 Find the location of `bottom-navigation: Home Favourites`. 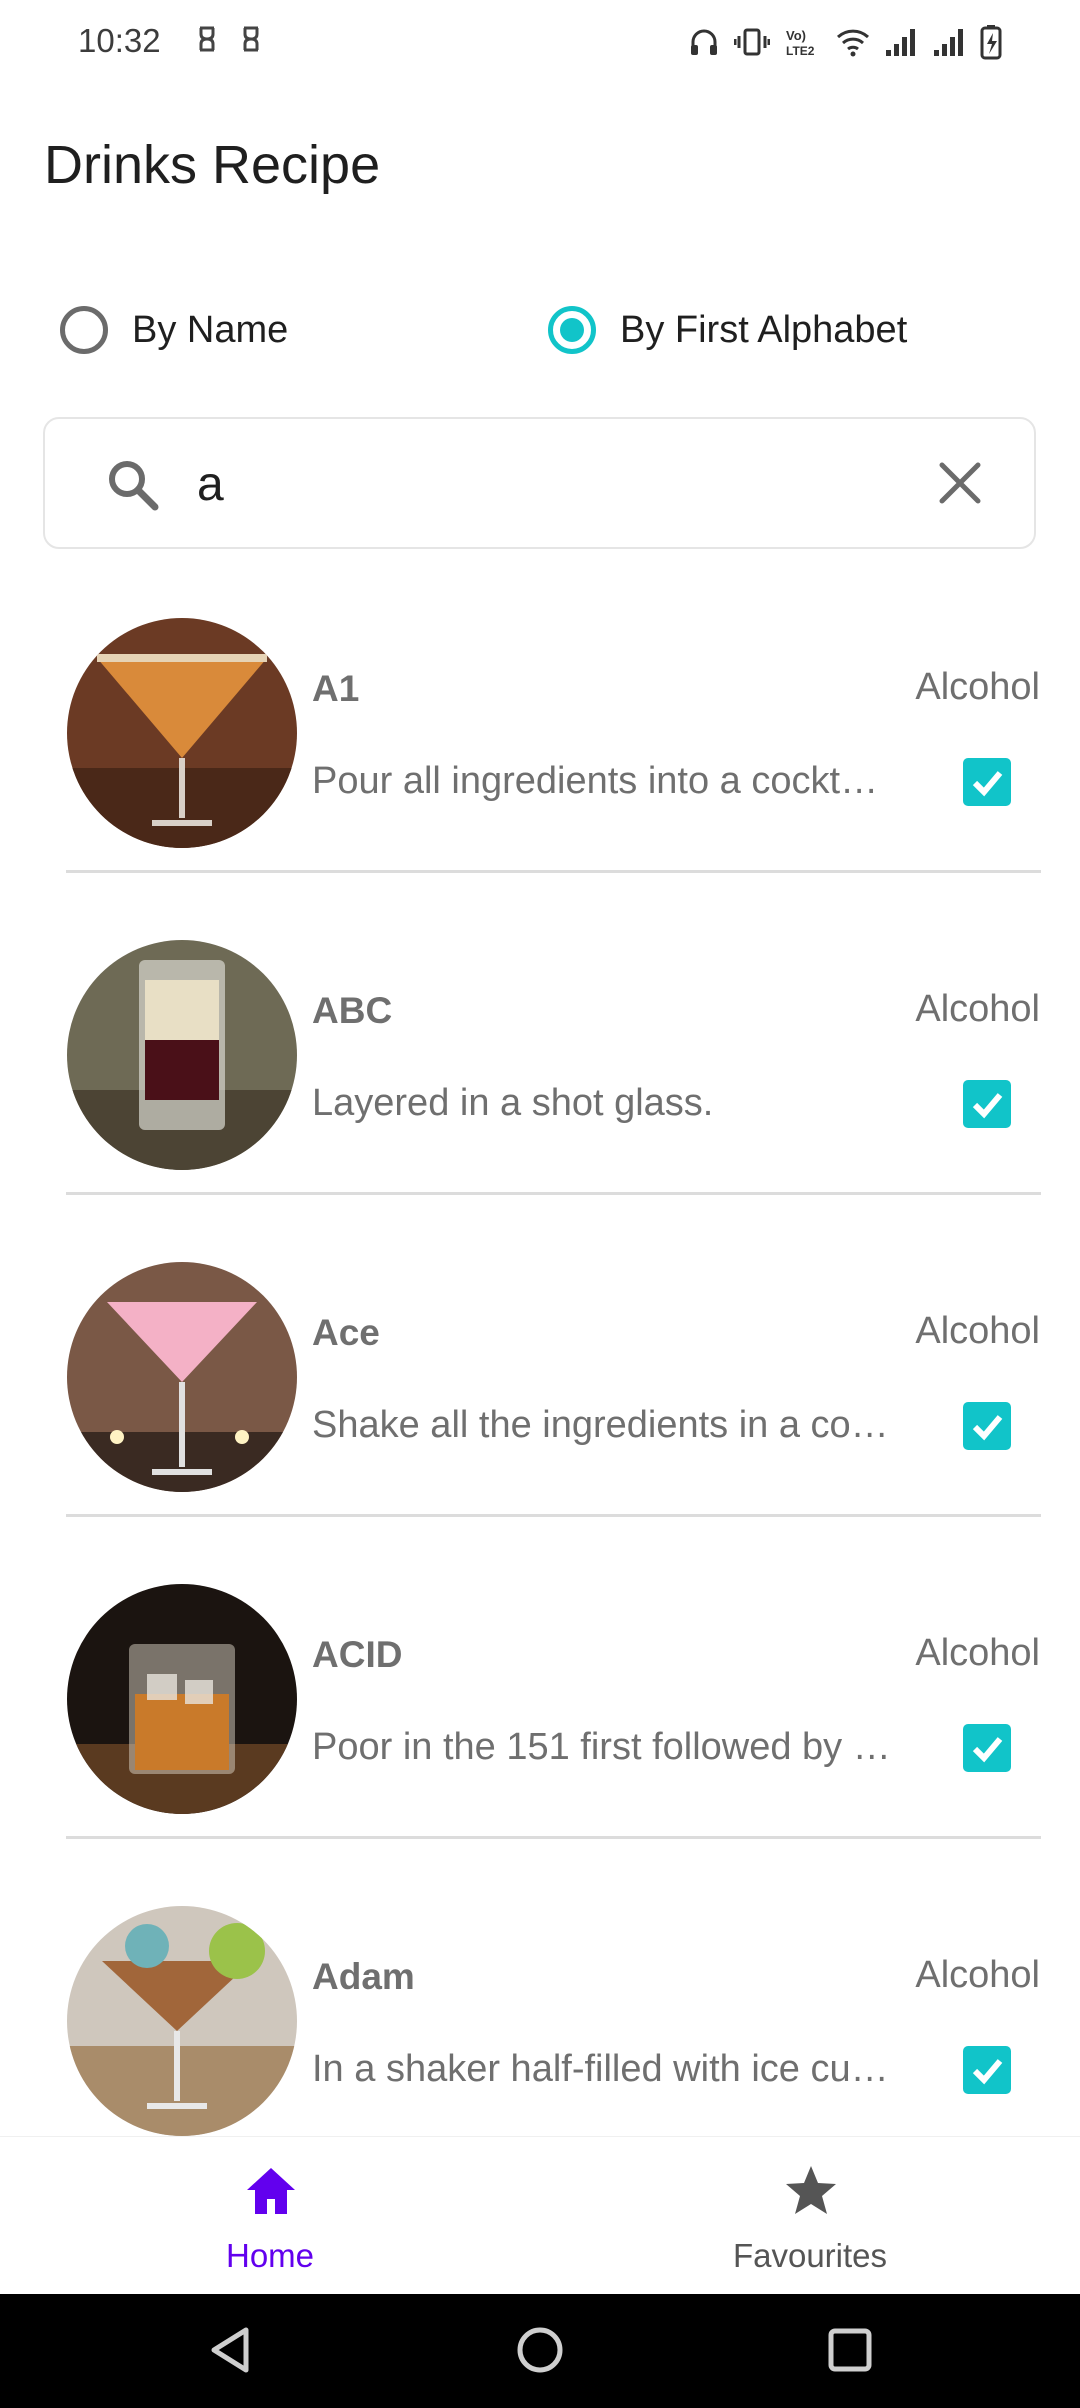

bottom-navigation: Home Favourites is located at coordinates (540, 2215).